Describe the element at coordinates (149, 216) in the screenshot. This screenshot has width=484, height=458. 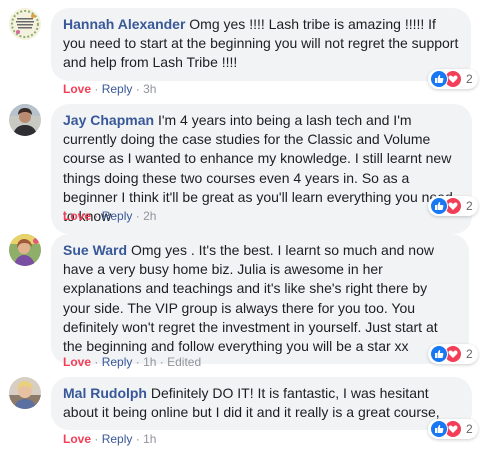
I see `timestamp: 2h` at that location.